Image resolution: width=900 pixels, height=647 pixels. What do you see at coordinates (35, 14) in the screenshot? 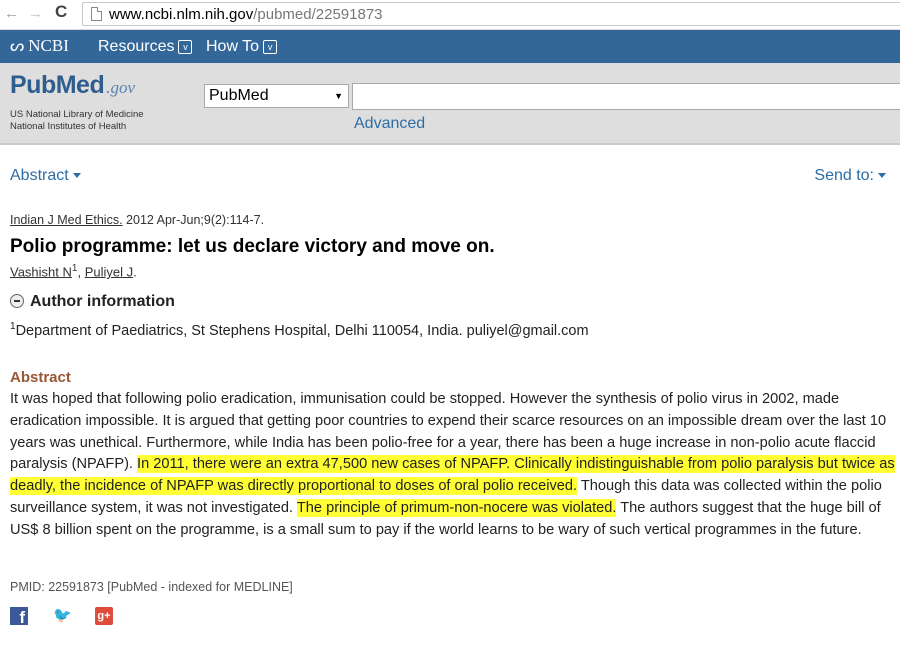
I see `forward-arrow-icon: →` at bounding box center [35, 14].